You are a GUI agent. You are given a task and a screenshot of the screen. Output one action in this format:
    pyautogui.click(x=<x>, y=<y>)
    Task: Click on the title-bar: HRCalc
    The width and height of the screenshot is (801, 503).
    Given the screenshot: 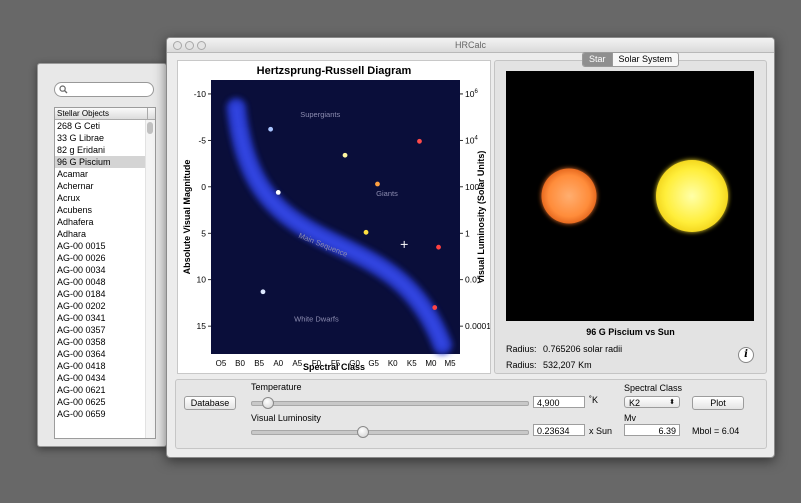 What is the action you would take?
    pyautogui.click(x=470, y=45)
    